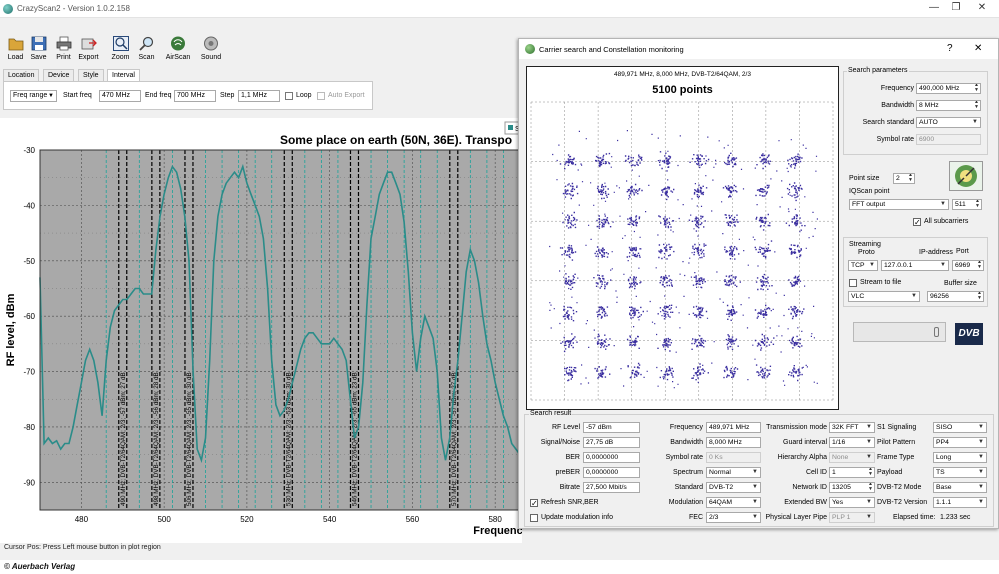 This screenshot has height=574, width=999. I want to click on constellation-points-count: 5100 points, so click(682, 90).